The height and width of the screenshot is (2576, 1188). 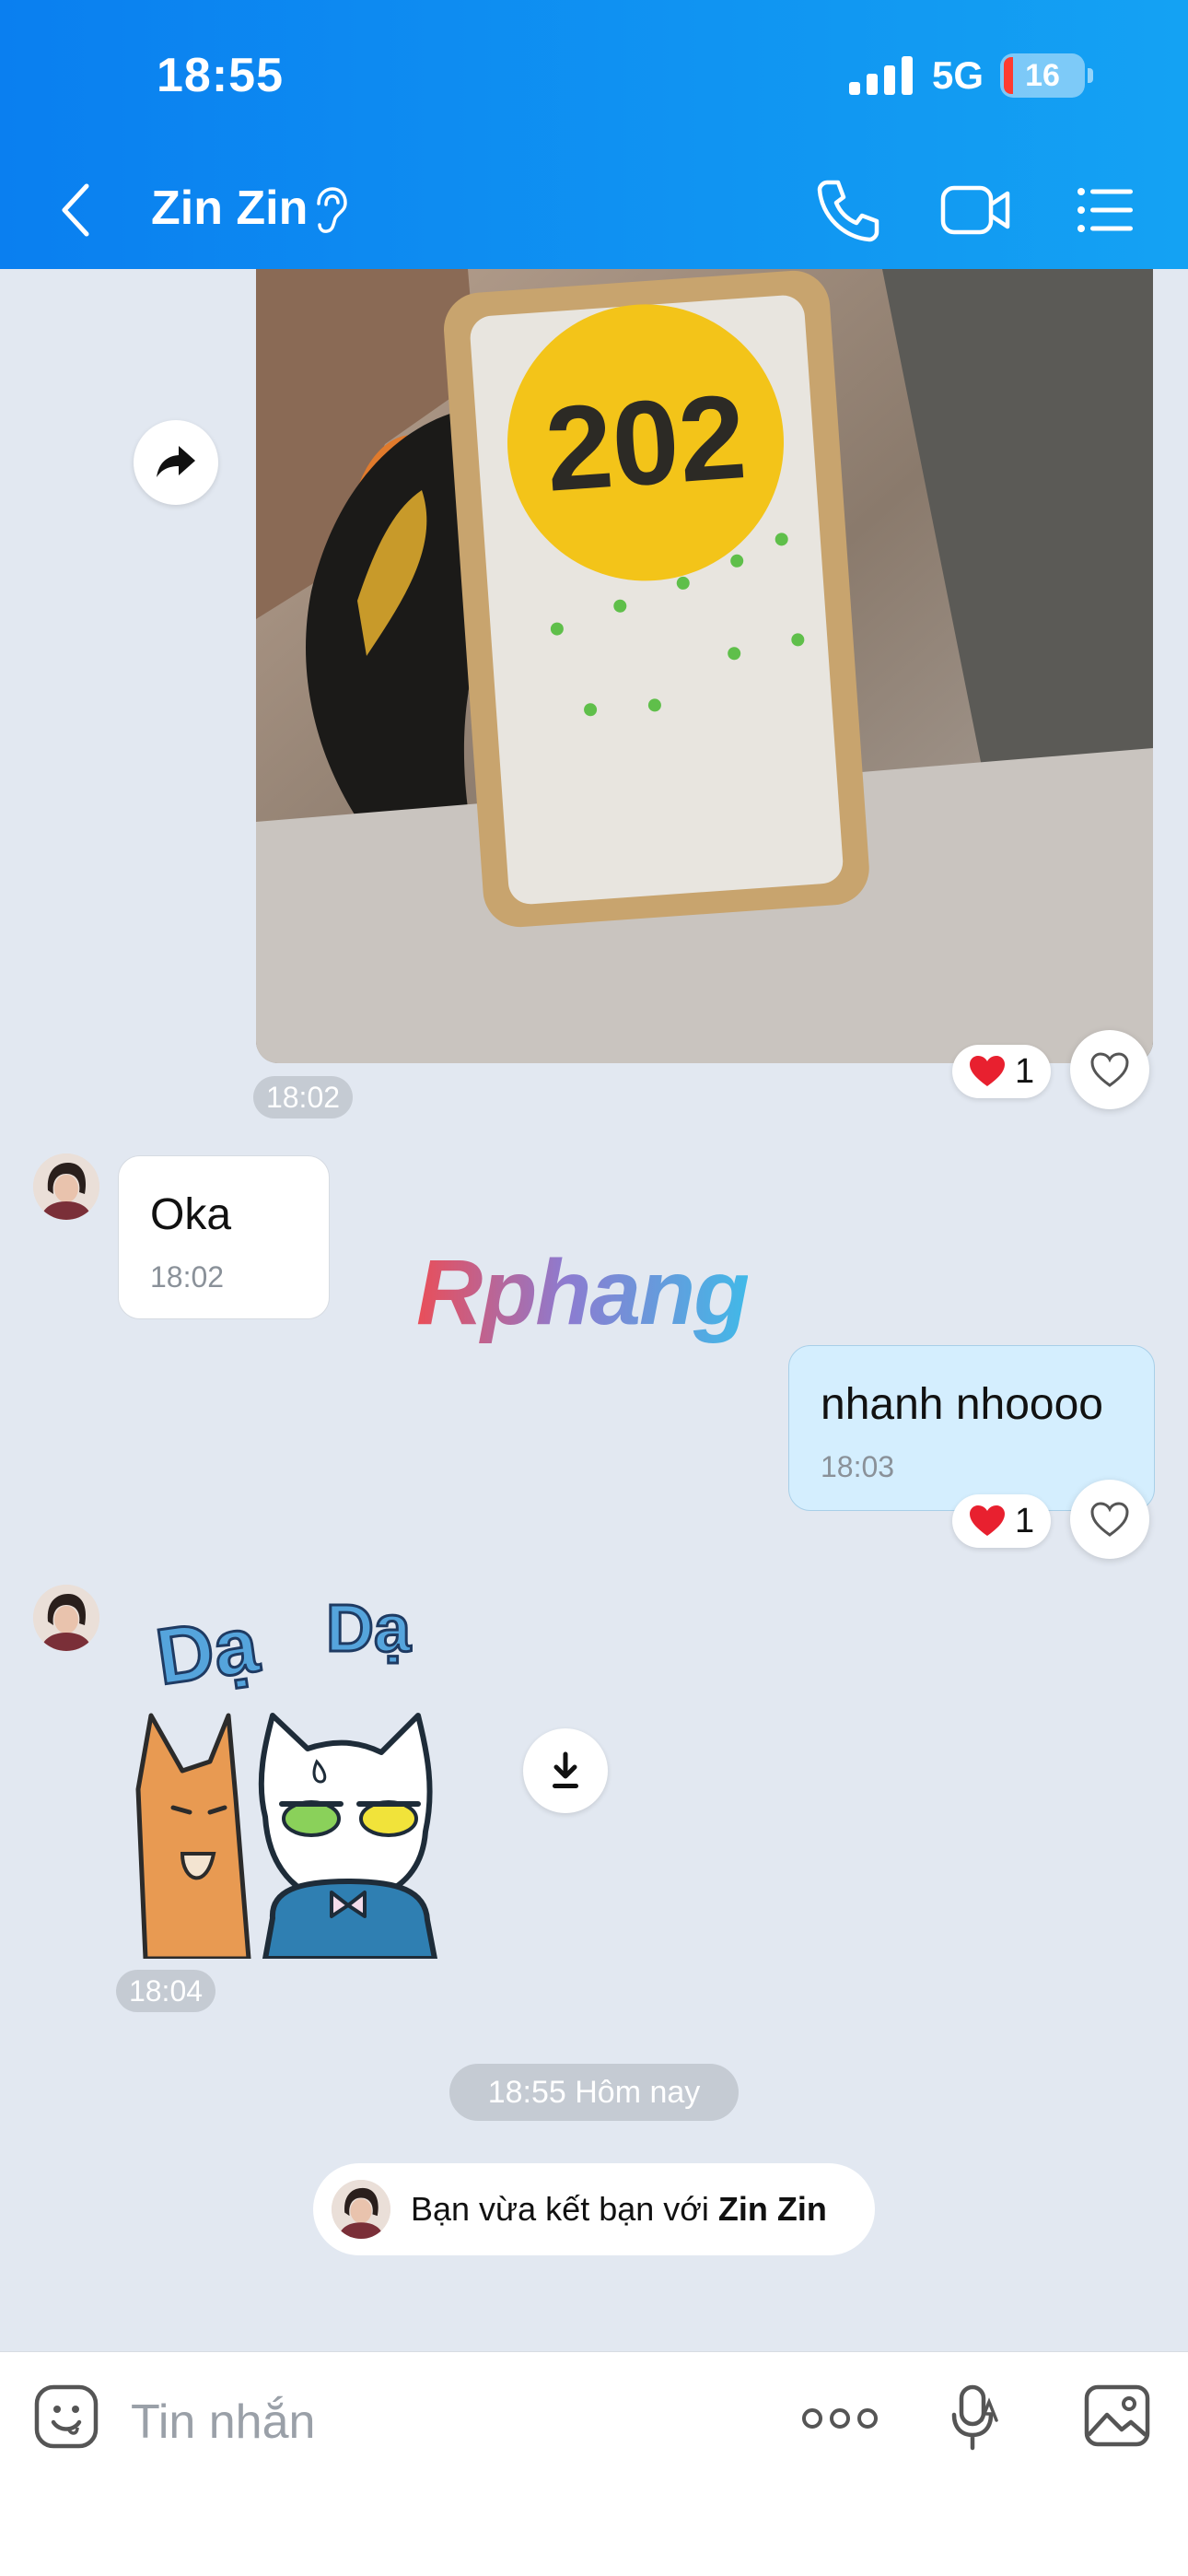 What do you see at coordinates (332, 210) in the screenshot?
I see `hearing-icon` at bounding box center [332, 210].